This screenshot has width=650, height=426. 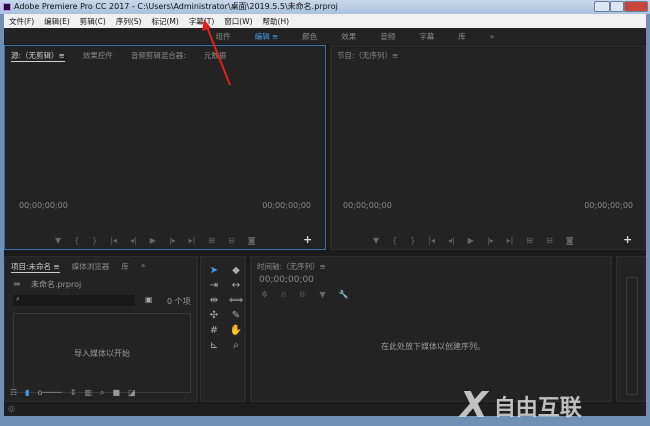 What do you see at coordinates (218, 56) in the screenshot?
I see `arrow-line` at bounding box center [218, 56].